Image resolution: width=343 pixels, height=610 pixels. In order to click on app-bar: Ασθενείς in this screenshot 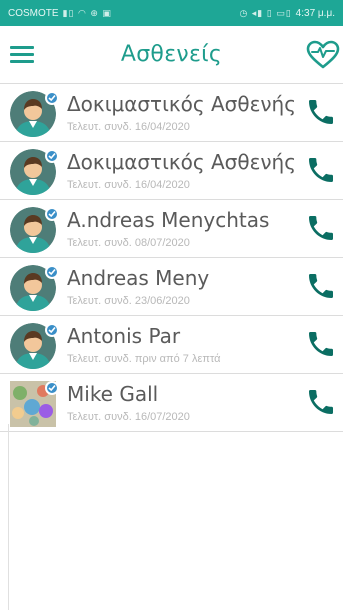, I will do `click(171, 55)`.